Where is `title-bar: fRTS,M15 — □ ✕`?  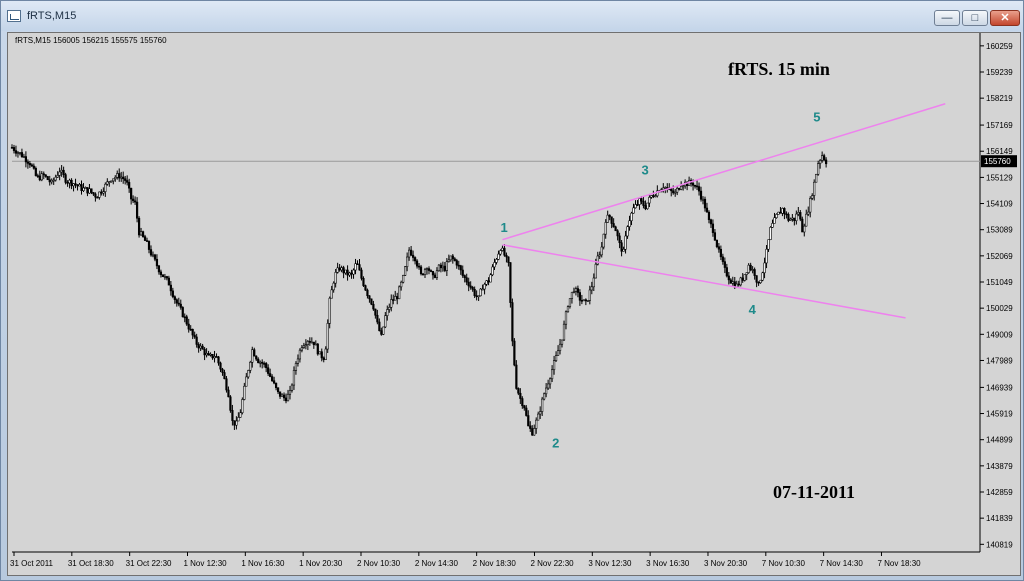 title-bar: fRTS,M15 — □ ✕ is located at coordinates (512, 16).